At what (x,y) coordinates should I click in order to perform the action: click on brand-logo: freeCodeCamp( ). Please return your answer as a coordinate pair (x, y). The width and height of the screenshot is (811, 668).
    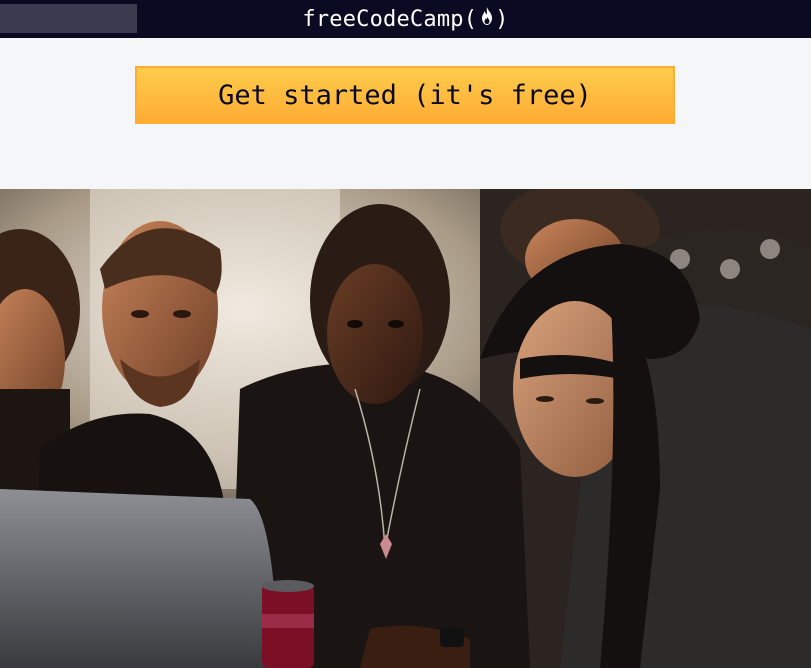
    Looking at the image, I should click on (405, 19).